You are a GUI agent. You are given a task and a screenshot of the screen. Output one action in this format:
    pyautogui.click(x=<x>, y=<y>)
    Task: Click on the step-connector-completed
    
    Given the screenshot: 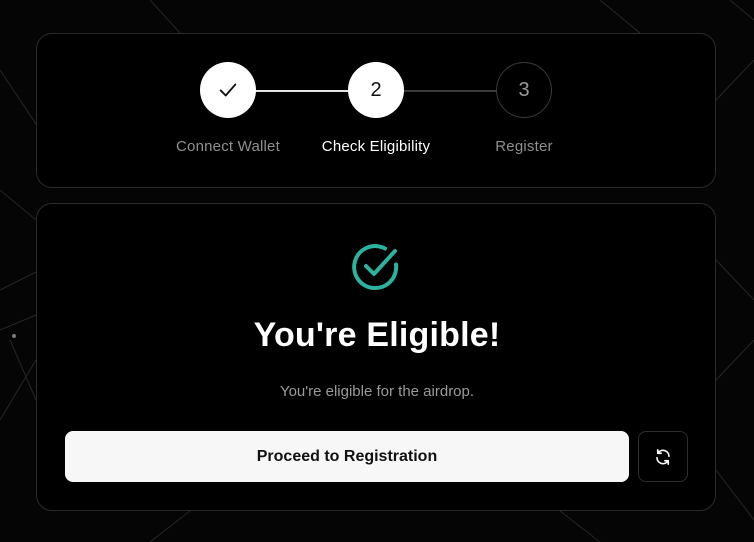 What is the action you would take?
    pyautogui.click(x=302, y=91)
    